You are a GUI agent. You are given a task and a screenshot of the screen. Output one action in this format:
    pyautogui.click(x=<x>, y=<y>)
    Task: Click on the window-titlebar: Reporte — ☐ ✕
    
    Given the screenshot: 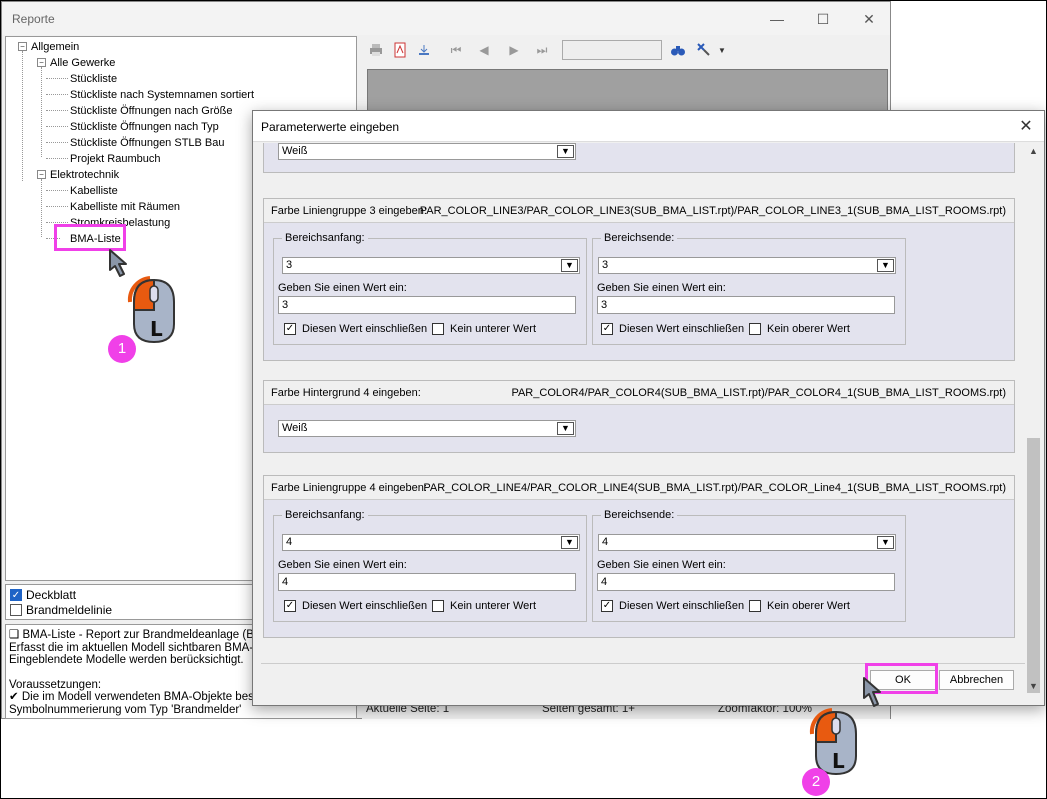 What is the action you would take?
    pyautogui.click(x=446, y=18)
    